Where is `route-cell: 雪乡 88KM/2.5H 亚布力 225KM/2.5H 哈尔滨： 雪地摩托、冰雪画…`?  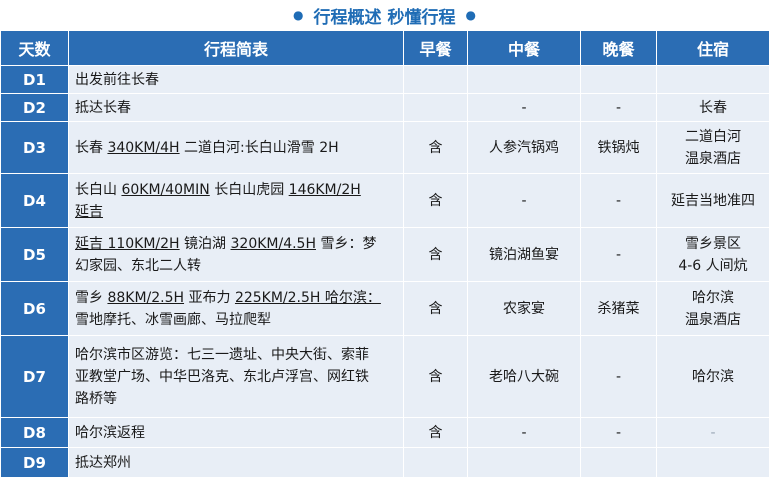 route-cell: 雪乡 88KM/2.5H 亚布力 225KM/2.5H 哈尔滨： 雪地摩托、冰雪画… is located at coordinates (236, 308).